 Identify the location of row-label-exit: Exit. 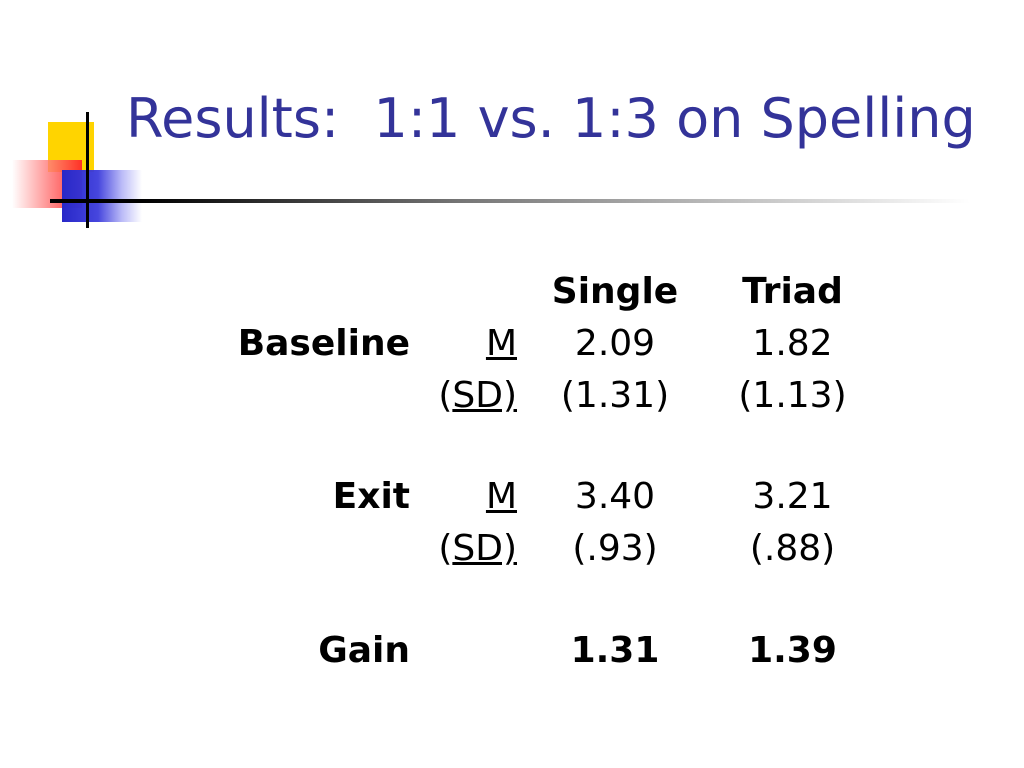
(371, 496).